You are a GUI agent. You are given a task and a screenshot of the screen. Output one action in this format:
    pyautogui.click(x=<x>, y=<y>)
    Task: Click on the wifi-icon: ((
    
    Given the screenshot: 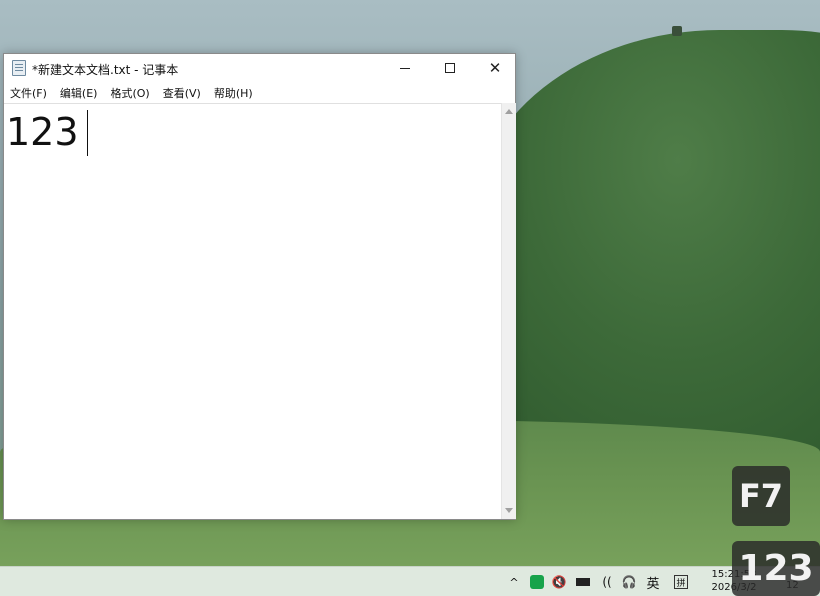 What is the action you would take?
    pyautogui.click(x=607, y=582)
    